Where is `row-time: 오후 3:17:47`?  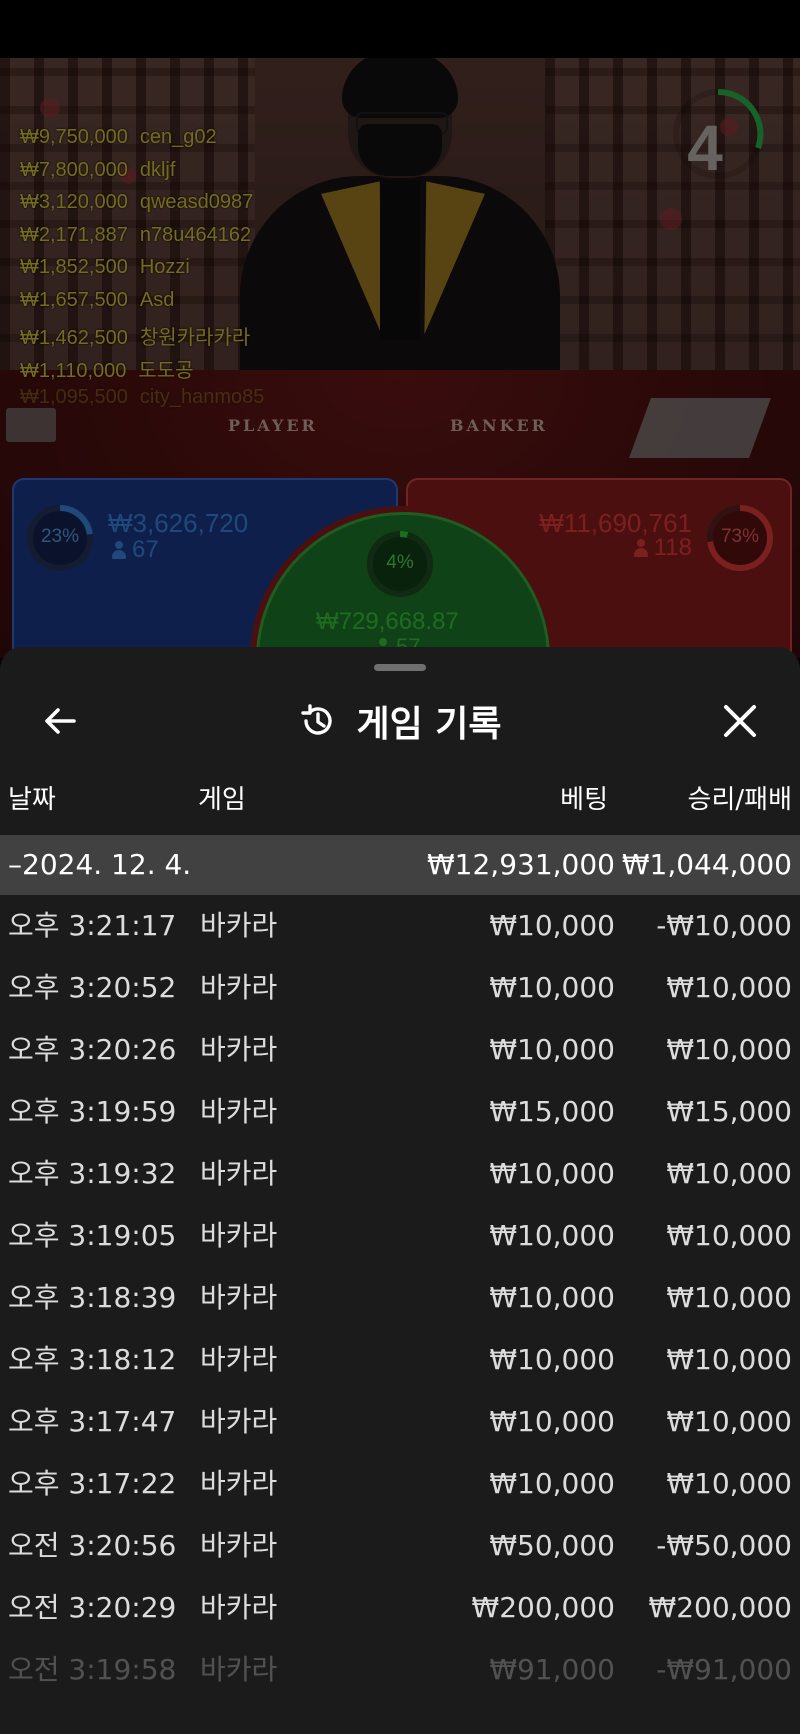 row-time: 오후 3:17:47 is located at coordinates (92, 1421).